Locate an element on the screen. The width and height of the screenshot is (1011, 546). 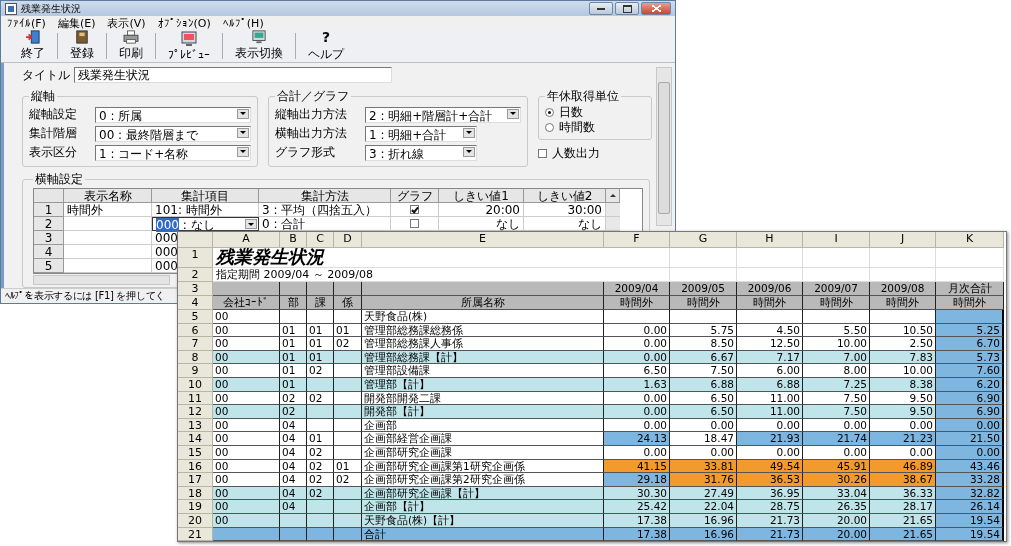
column-header: 集計項目 is located at coordinates (205, 196).